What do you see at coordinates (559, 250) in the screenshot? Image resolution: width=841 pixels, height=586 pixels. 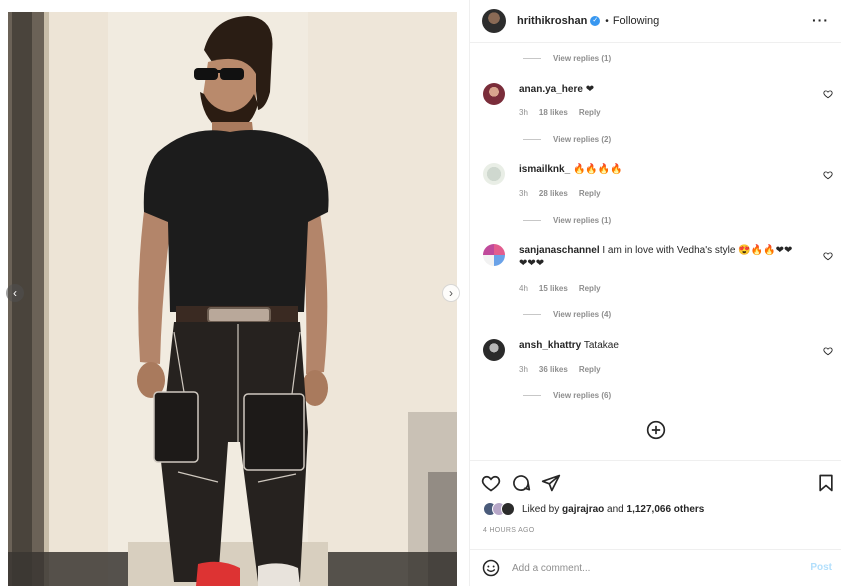 I see `commenter-username: sanjanaschannel` at bounding box center [559, 250].